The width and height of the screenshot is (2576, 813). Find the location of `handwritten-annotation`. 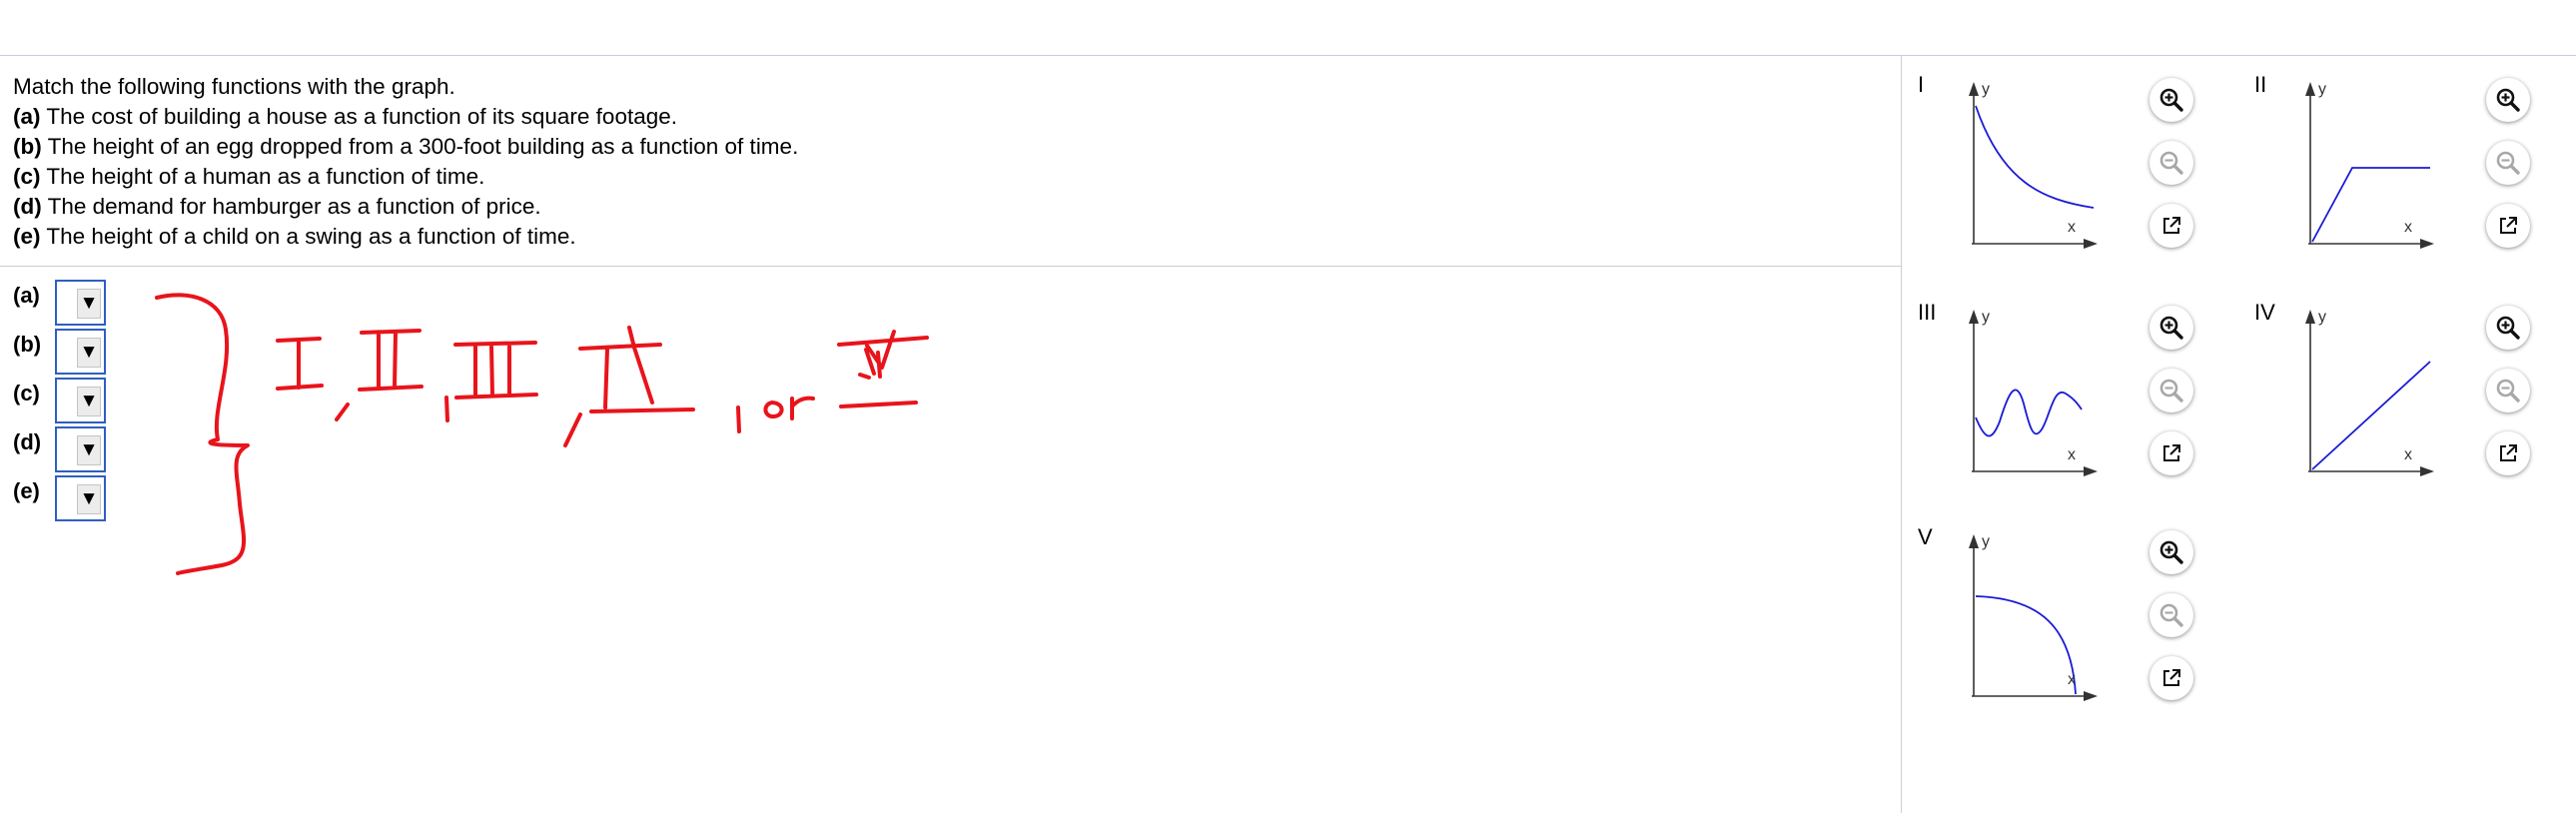

handwritten-annotation is located at coordinates (542, 434).